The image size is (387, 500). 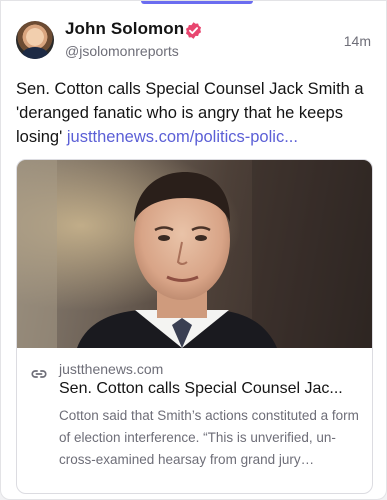 What do you see at coordinates (124, 29) in the screenshot?
I see `author-name: John Solomon` at bounding box center [124, 29].